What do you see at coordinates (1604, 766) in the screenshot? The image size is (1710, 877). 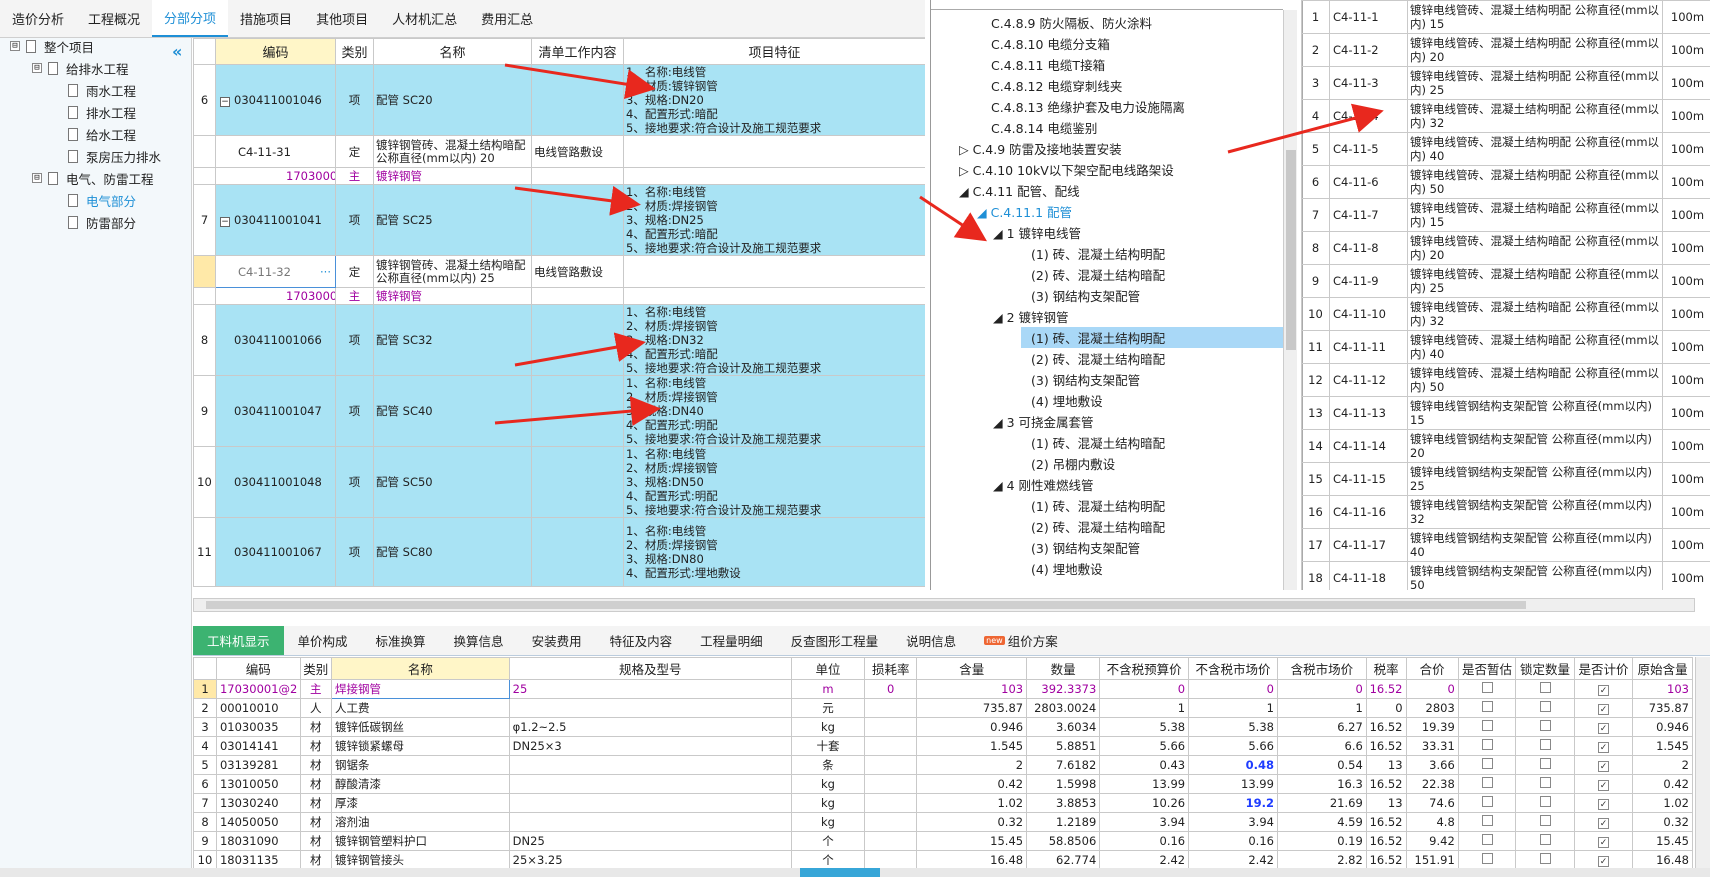 I see `checkbox: ✓` at bounding box center [1604, 766].